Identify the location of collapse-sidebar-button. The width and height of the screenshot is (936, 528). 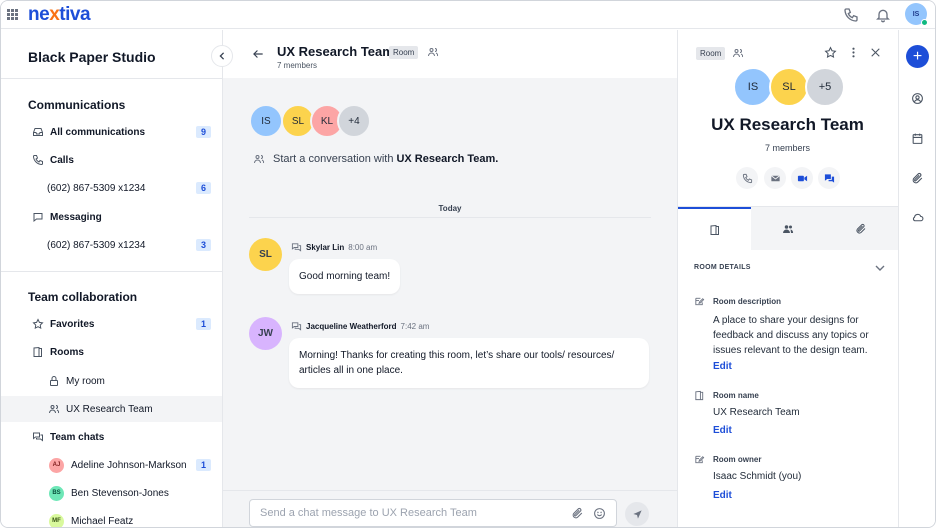
(222, 56).